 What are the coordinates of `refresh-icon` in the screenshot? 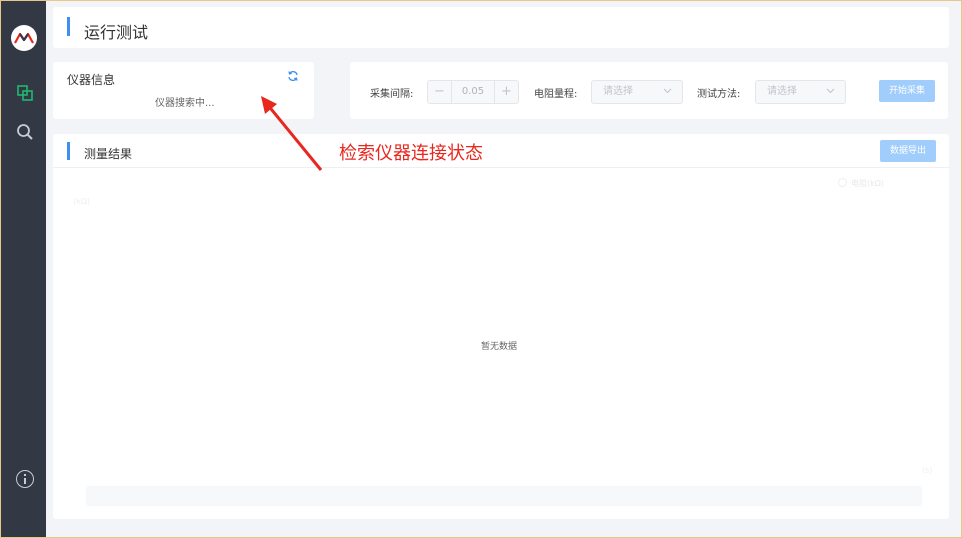 It's located at (293, 76).